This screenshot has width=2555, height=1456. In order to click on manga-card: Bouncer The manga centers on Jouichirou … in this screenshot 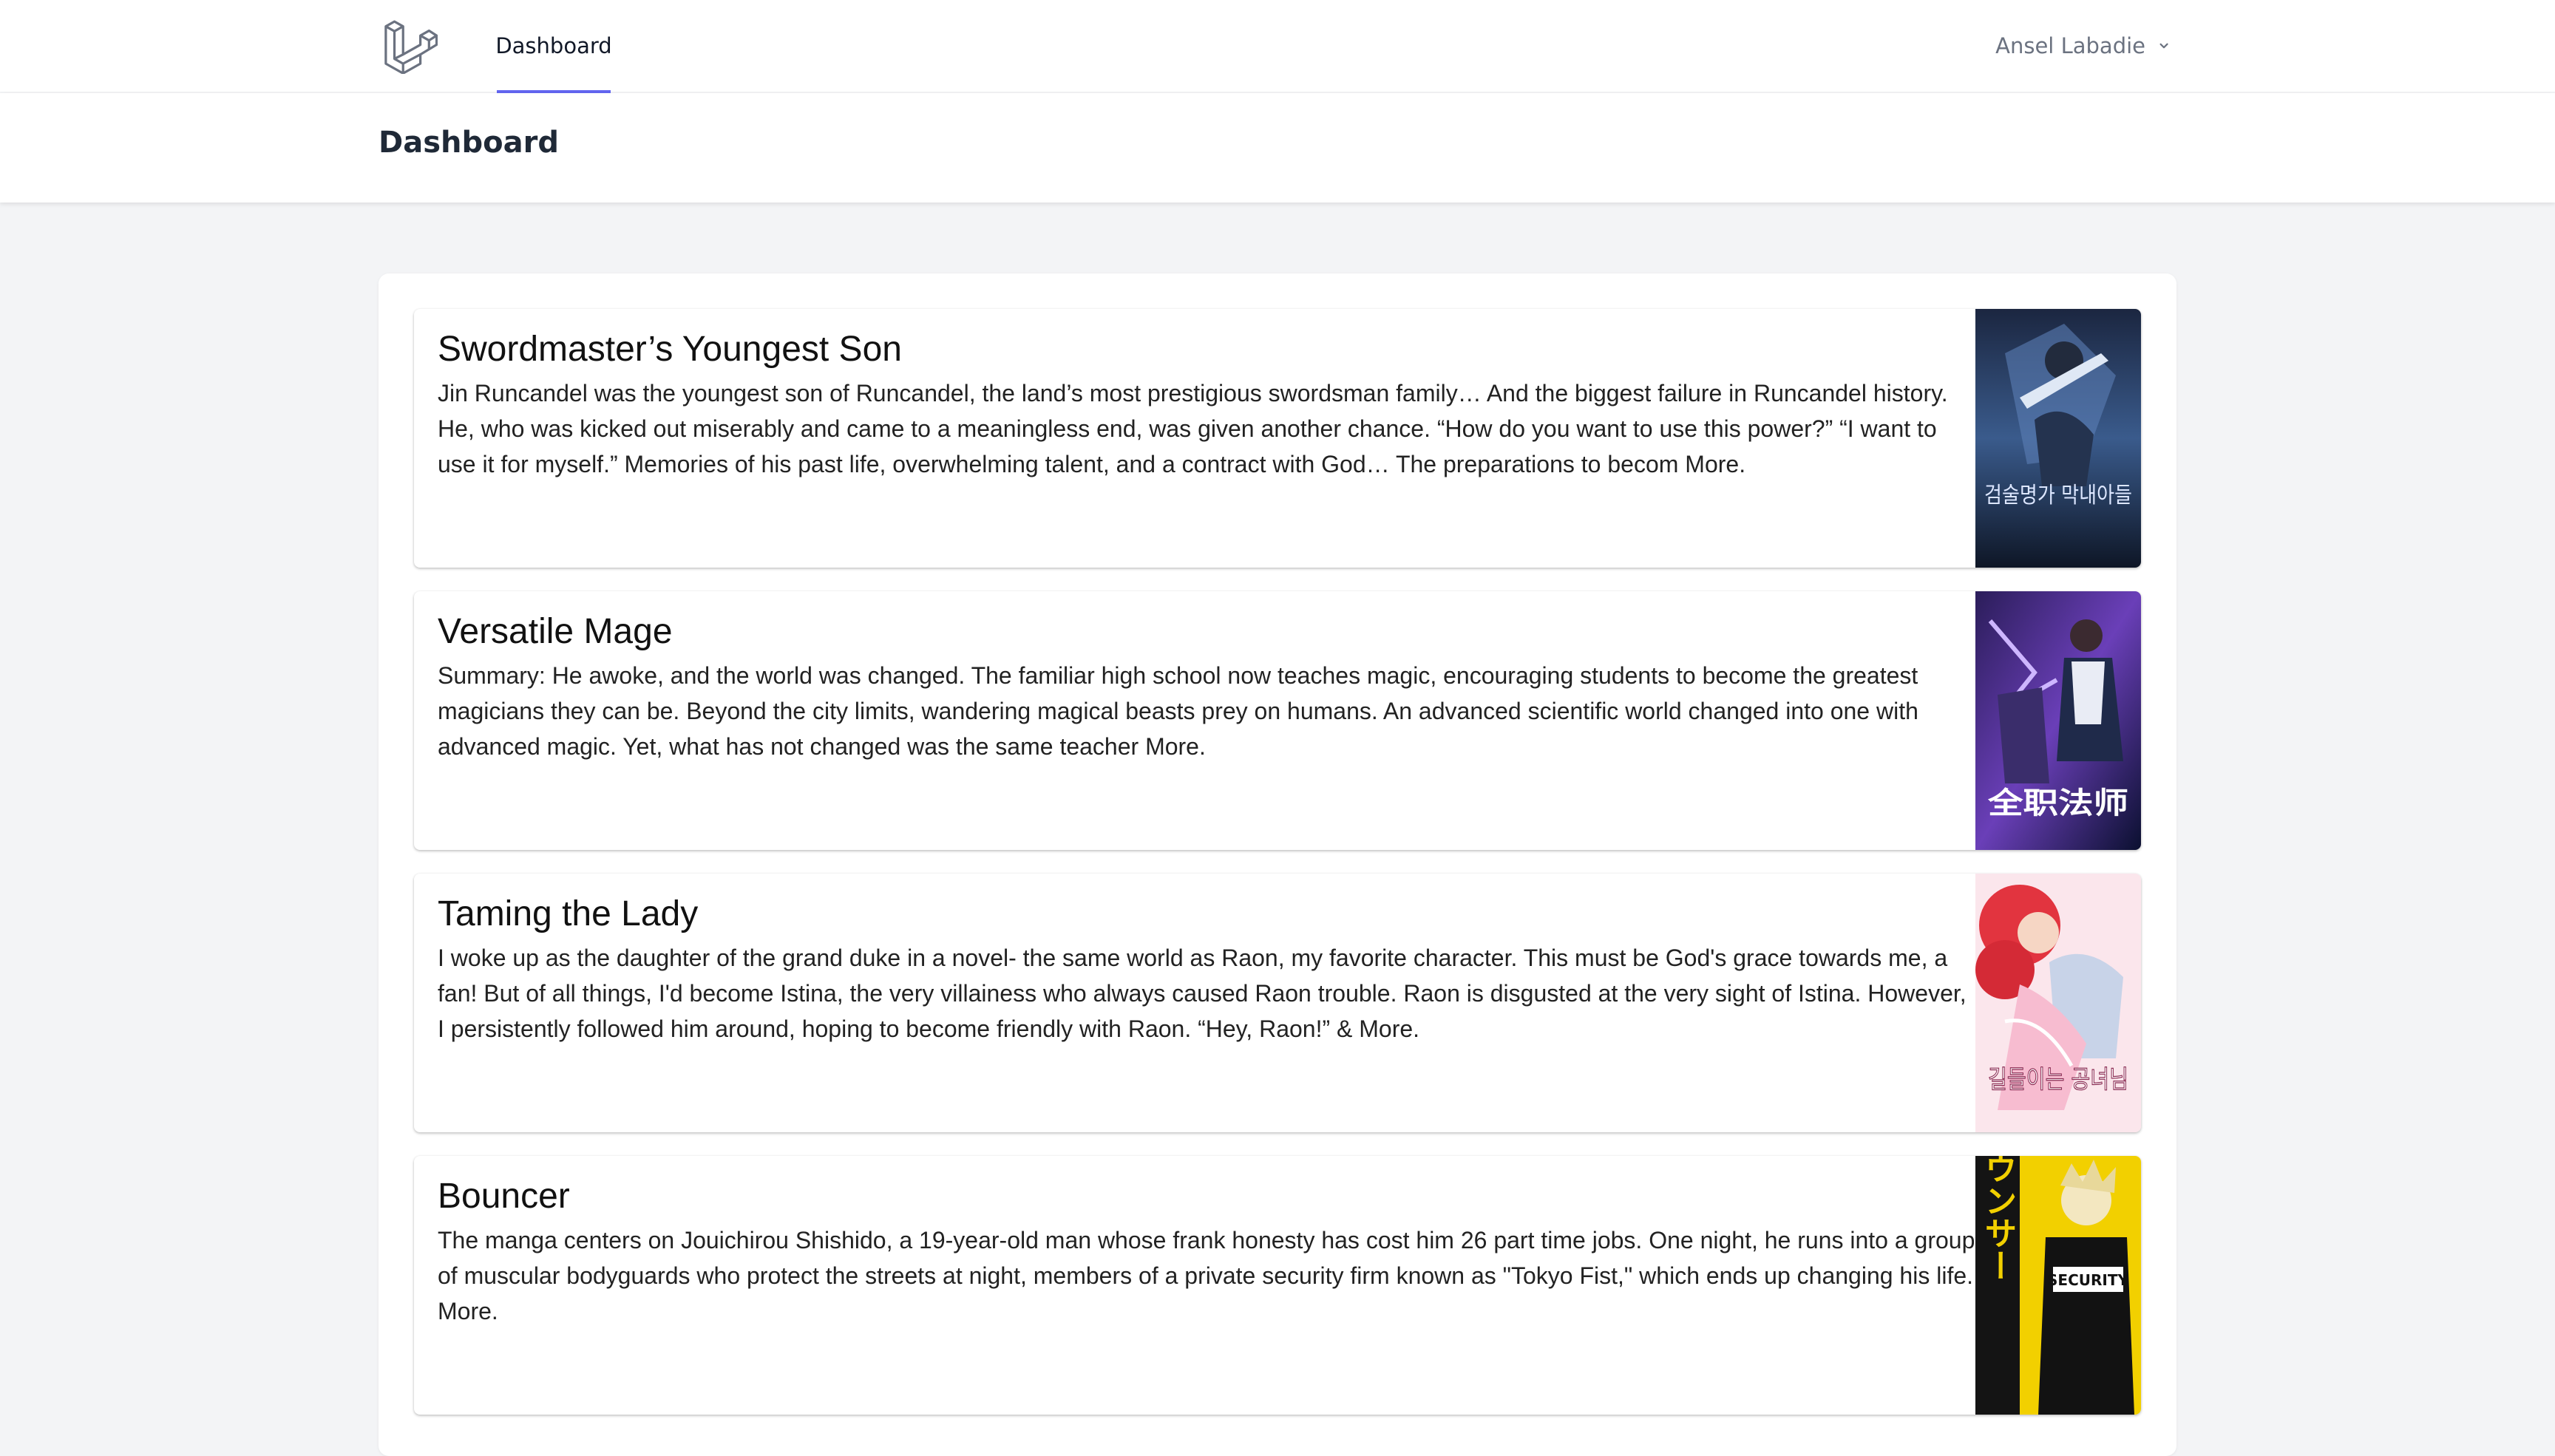, I will do `click(1277, 1285)`.